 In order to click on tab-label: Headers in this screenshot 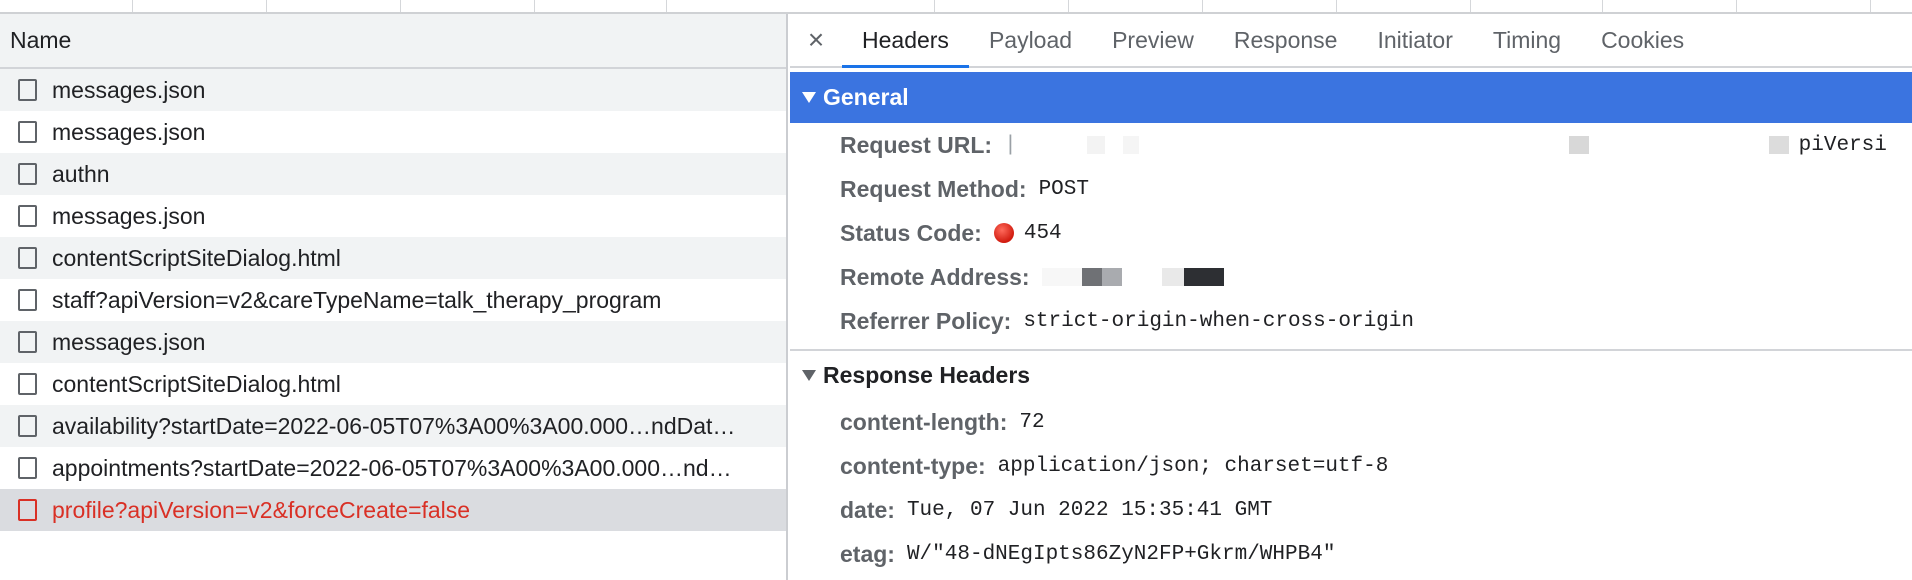, I will do `click(905, 39)`.